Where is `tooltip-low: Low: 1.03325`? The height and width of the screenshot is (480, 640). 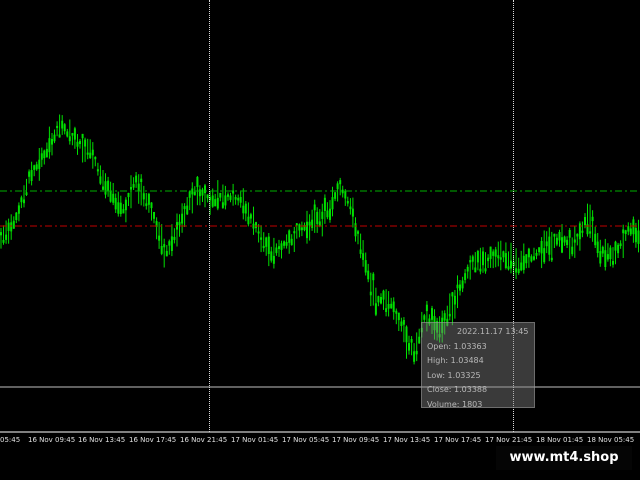 tooltip-low: Low: 1.03325 is located at coordinates (454, 375).